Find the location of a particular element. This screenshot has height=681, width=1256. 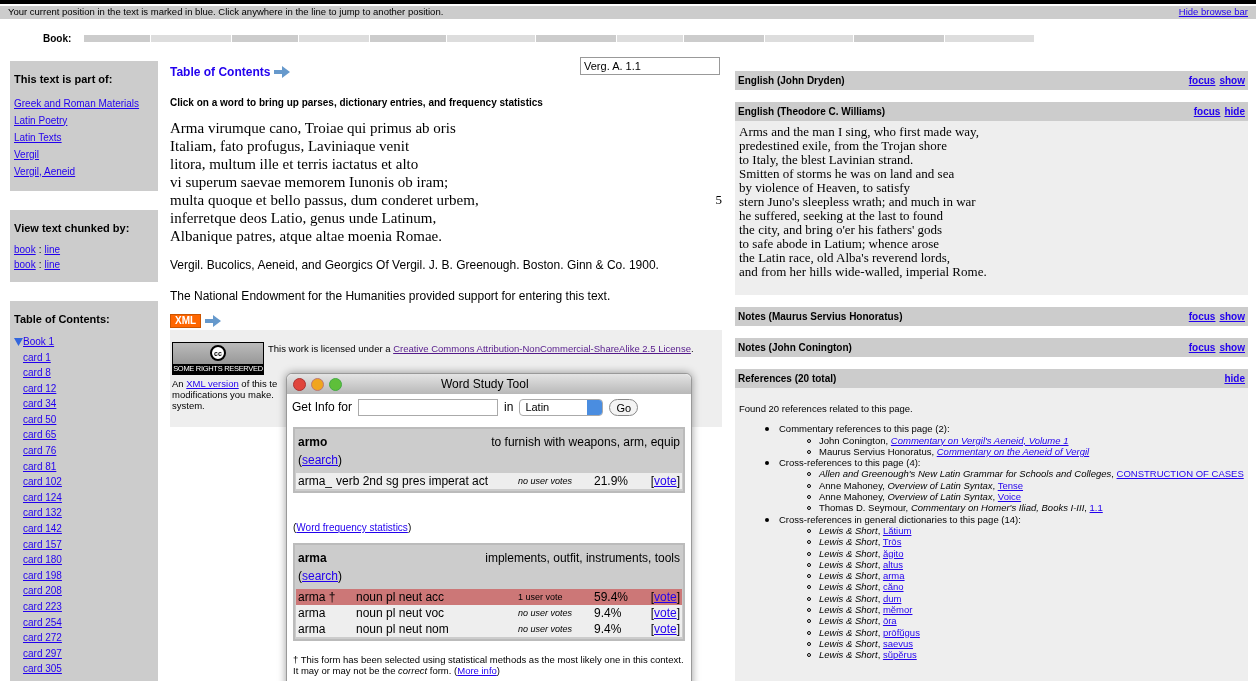

card-link: card 142 is located at coordinates (42, 529).